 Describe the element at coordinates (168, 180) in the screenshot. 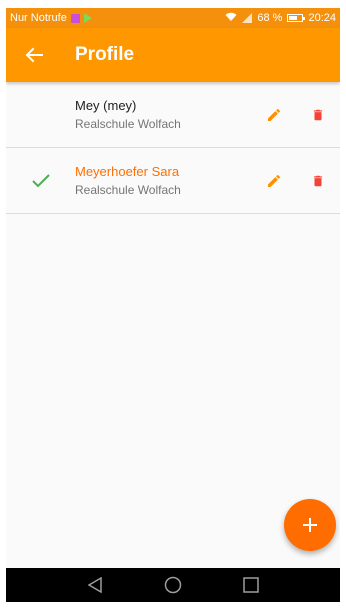

I see `profile-text: Meyerhoefer Sara Realschule Wolfach` at that location.